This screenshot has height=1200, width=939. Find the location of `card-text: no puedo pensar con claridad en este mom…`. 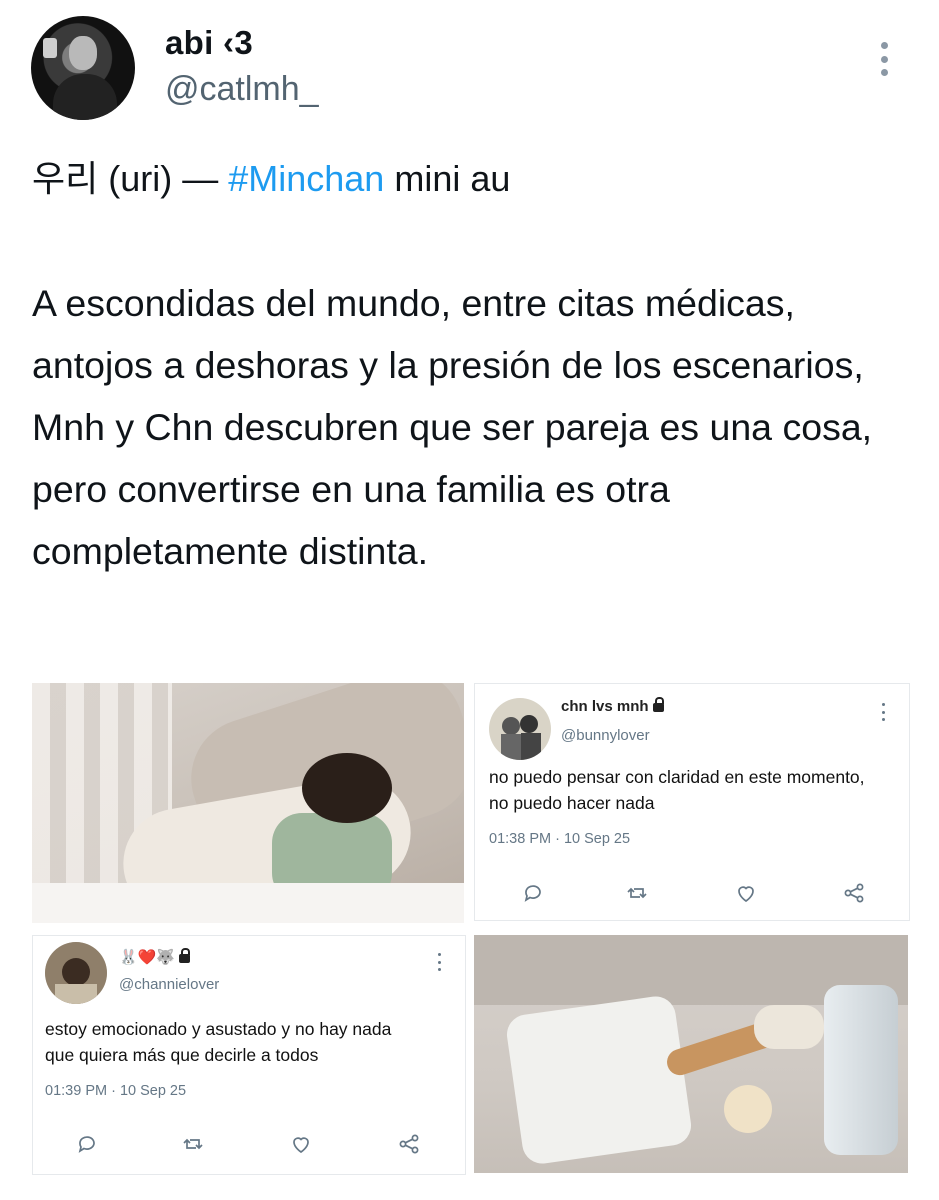

card-text: no puedo pensar con claridad en este mom… is located at coordinates (677, 790).